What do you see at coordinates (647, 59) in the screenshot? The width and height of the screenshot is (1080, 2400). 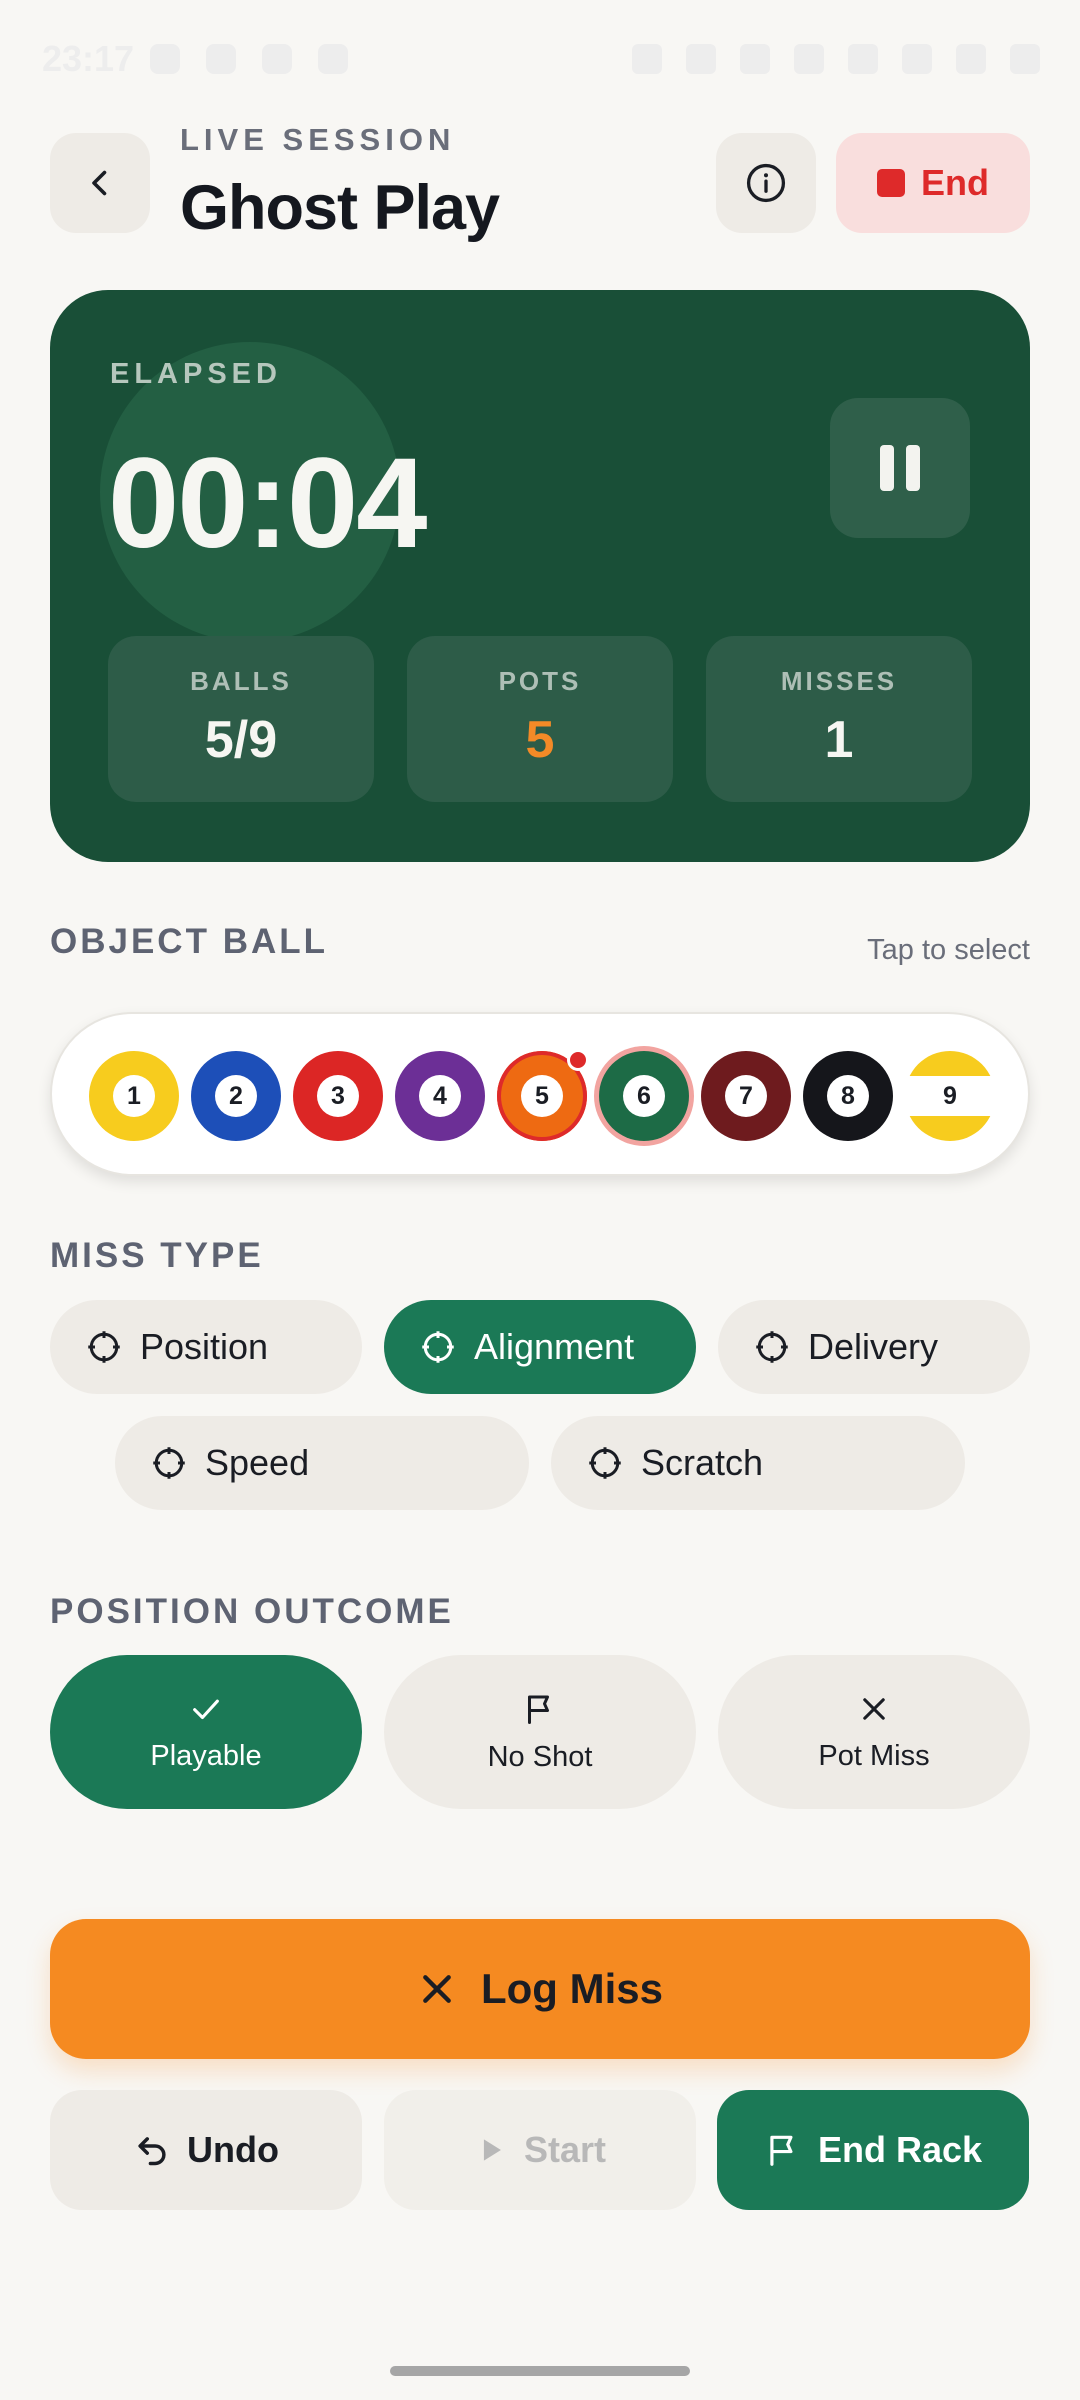 I see `alarm-icon` at bounding box center [647, 59].